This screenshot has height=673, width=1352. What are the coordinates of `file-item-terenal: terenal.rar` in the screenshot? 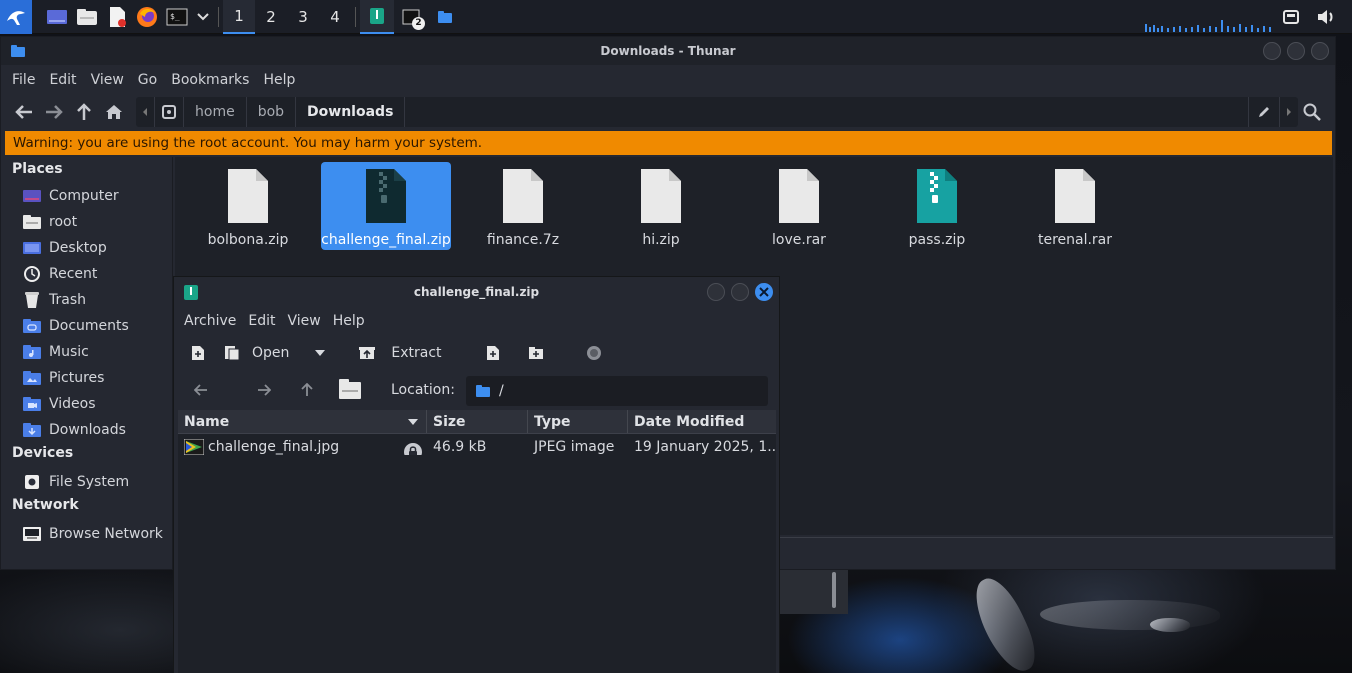 It's located at (1075, 206).